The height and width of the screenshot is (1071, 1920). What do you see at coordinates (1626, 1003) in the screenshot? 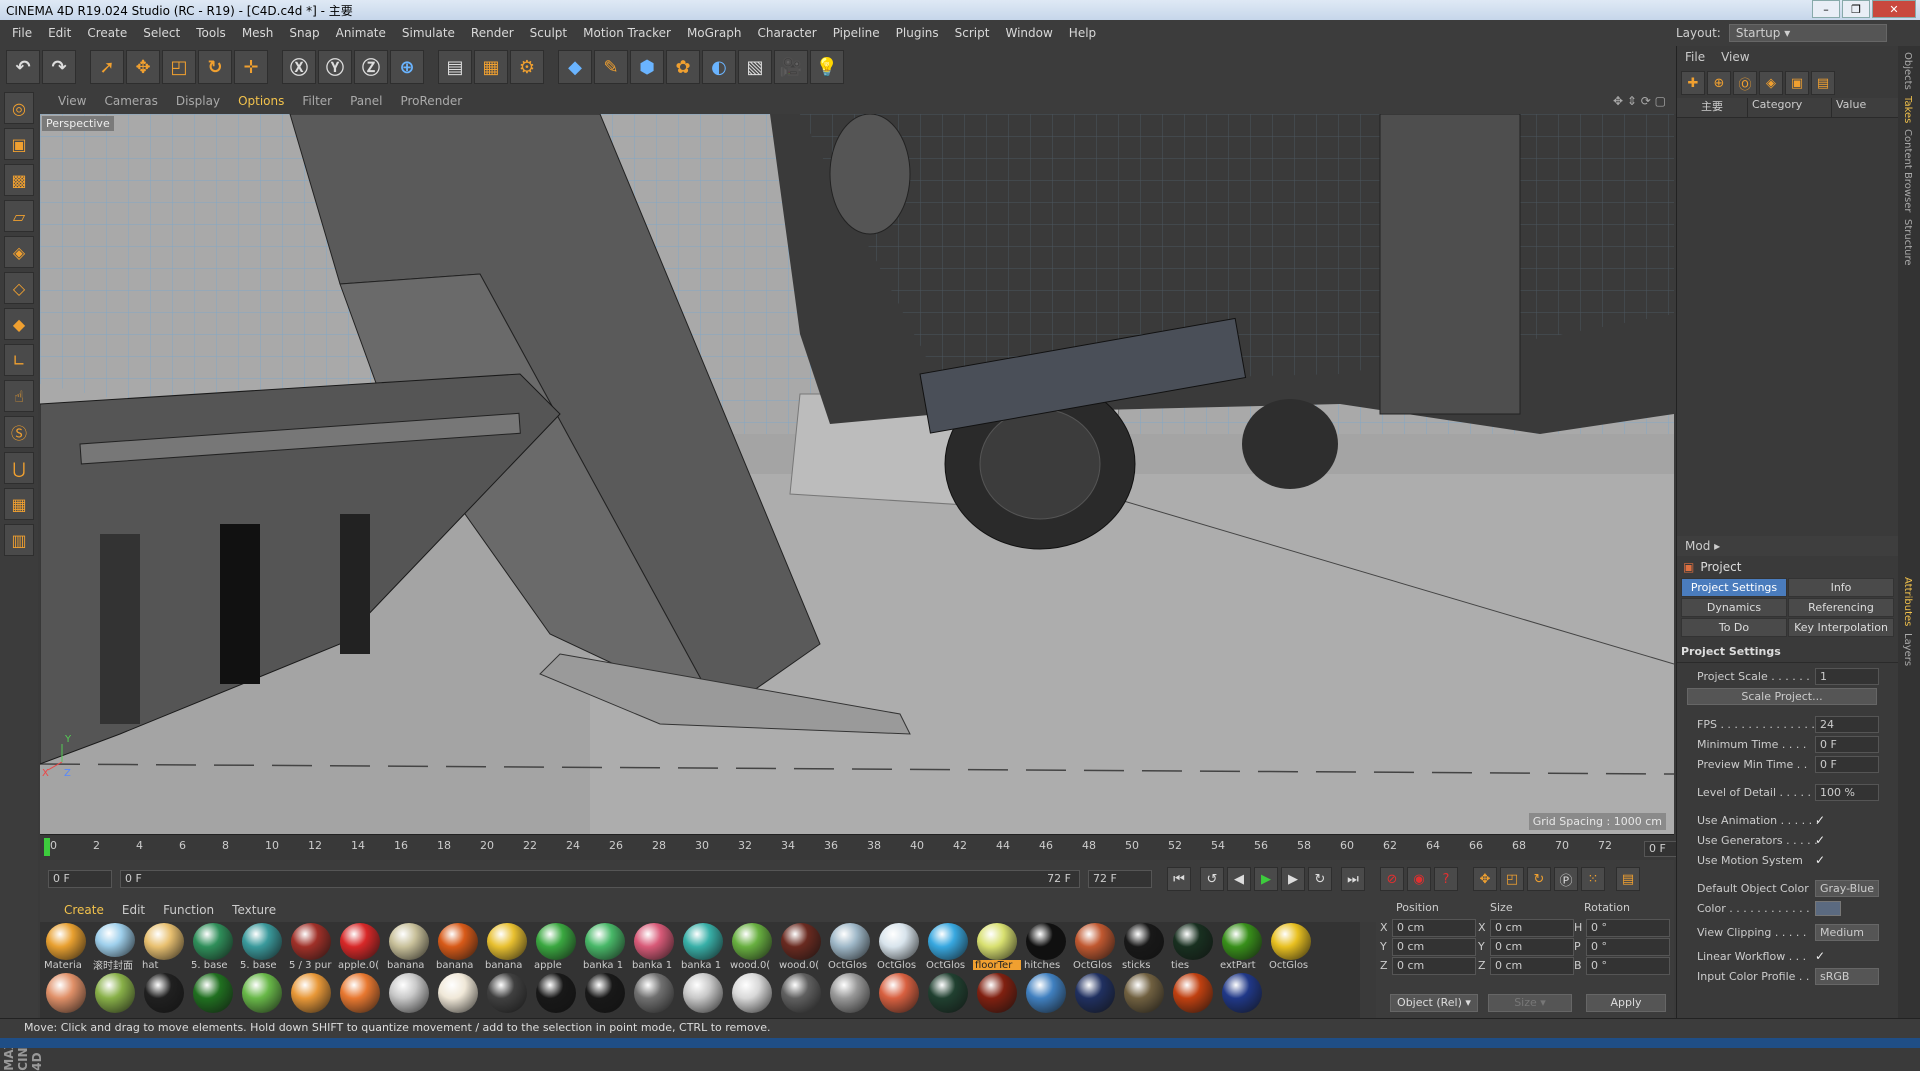
I see `apply-button: Apply` at bounding box center [1626, 1003].